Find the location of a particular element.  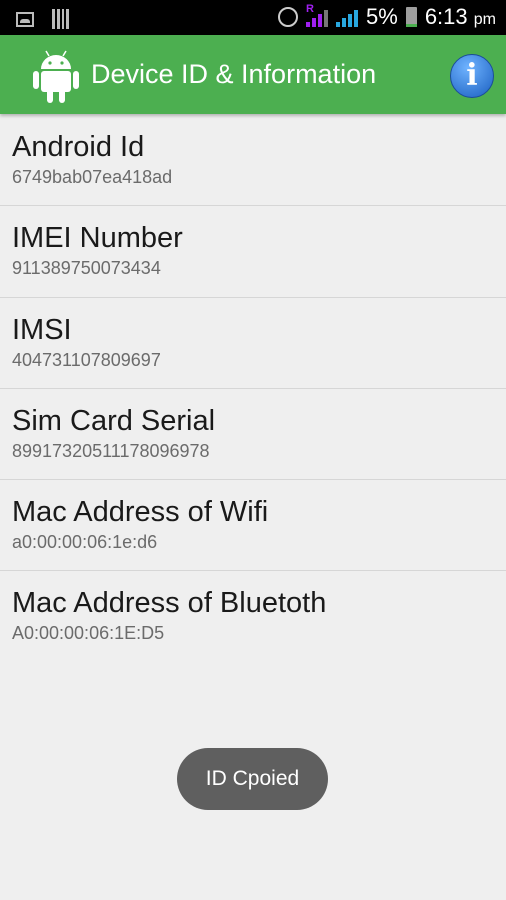

android-icon is located at coordinates (56, 76).